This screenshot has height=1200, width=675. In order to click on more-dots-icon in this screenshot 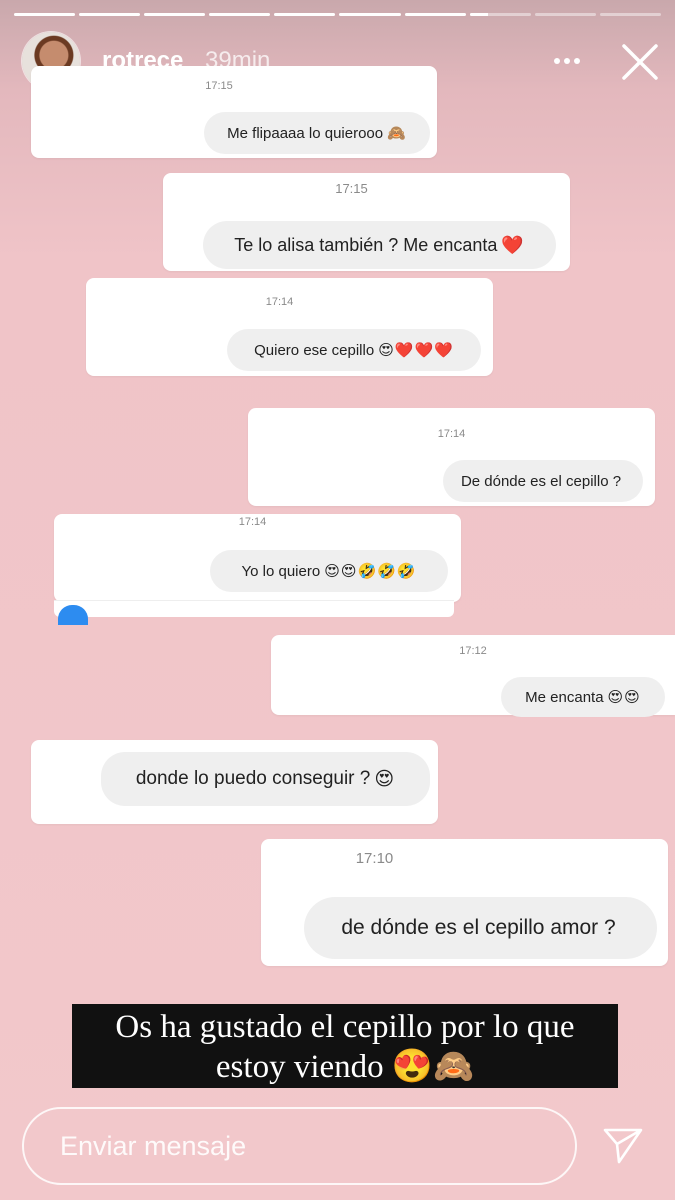, I will do `click(567, 61)`.